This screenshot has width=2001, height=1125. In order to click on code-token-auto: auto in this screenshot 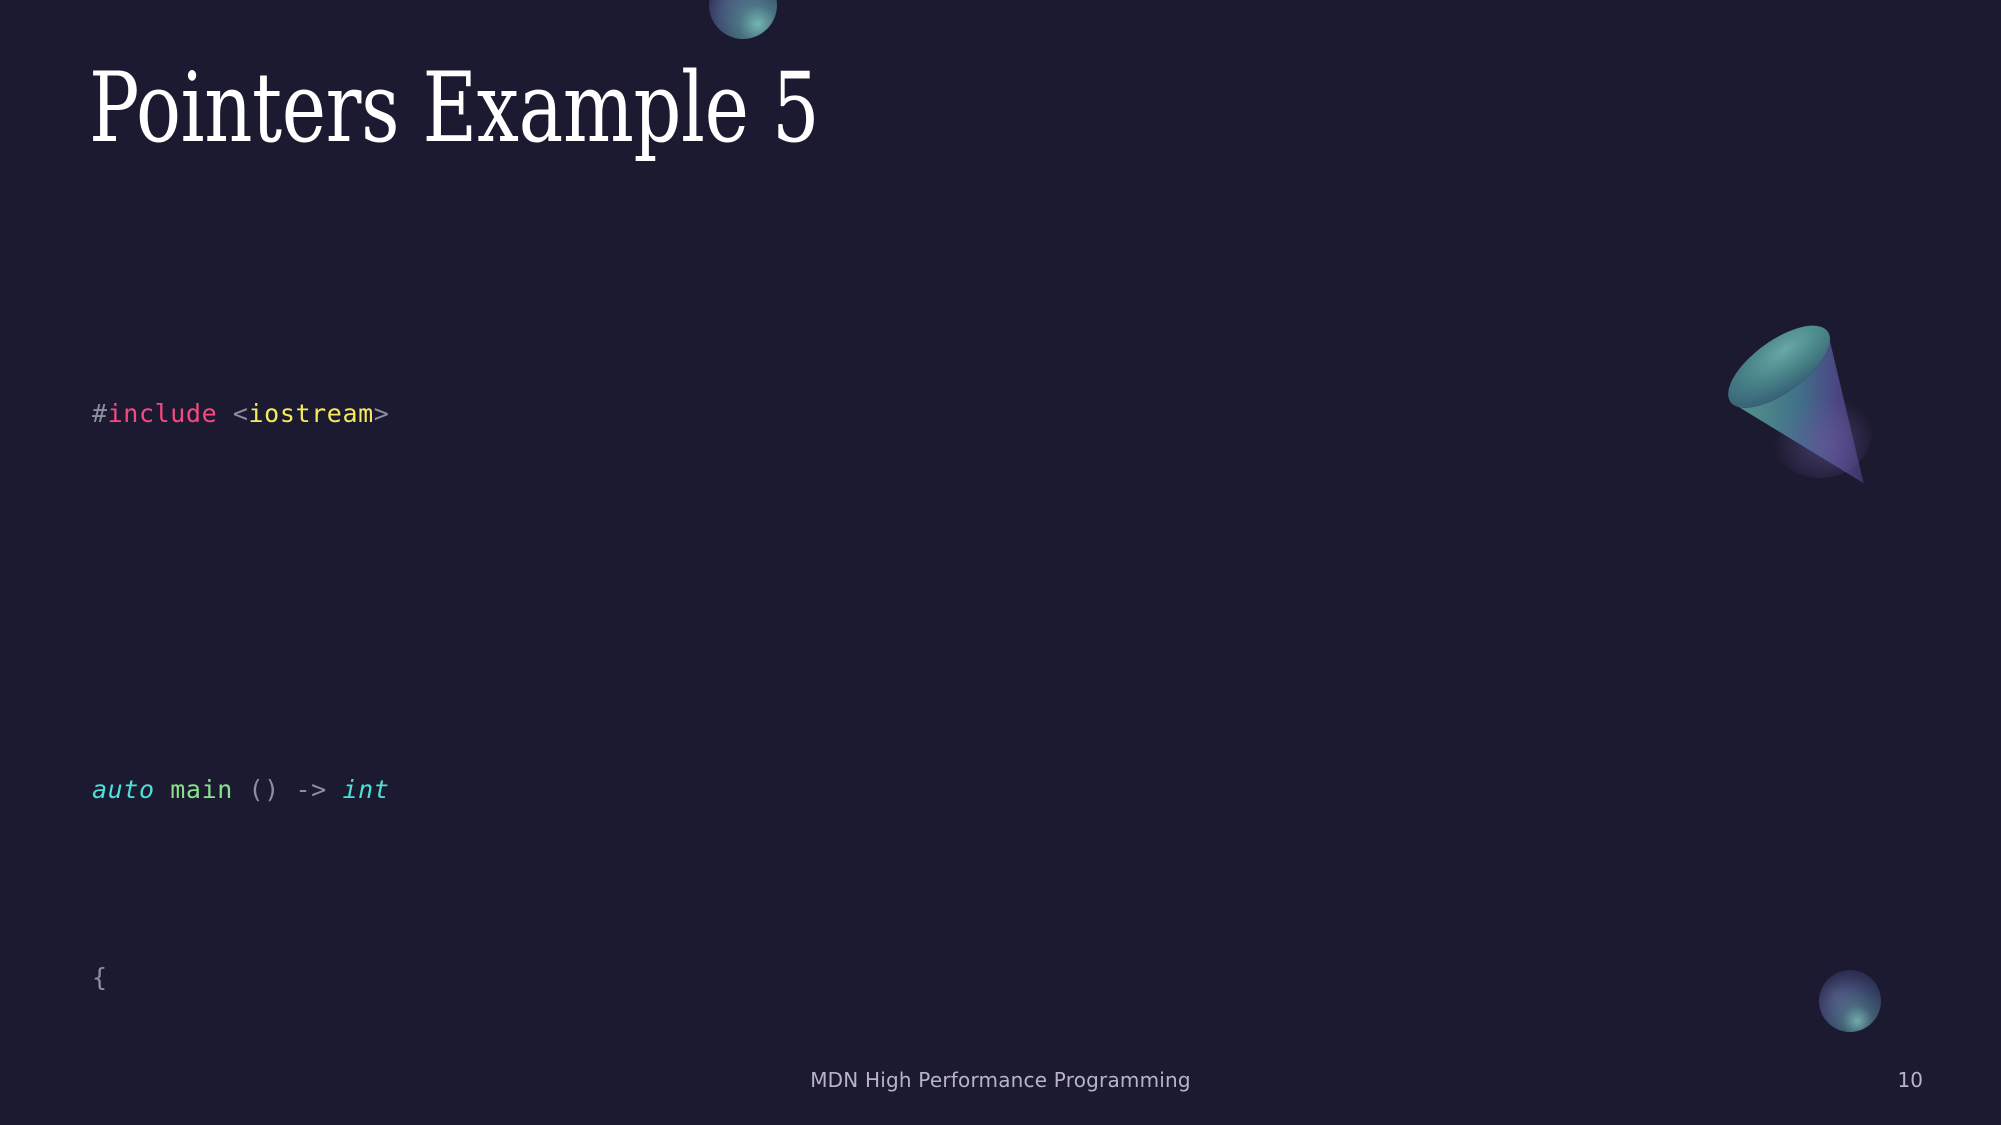, I will do `click(123, 789)`.